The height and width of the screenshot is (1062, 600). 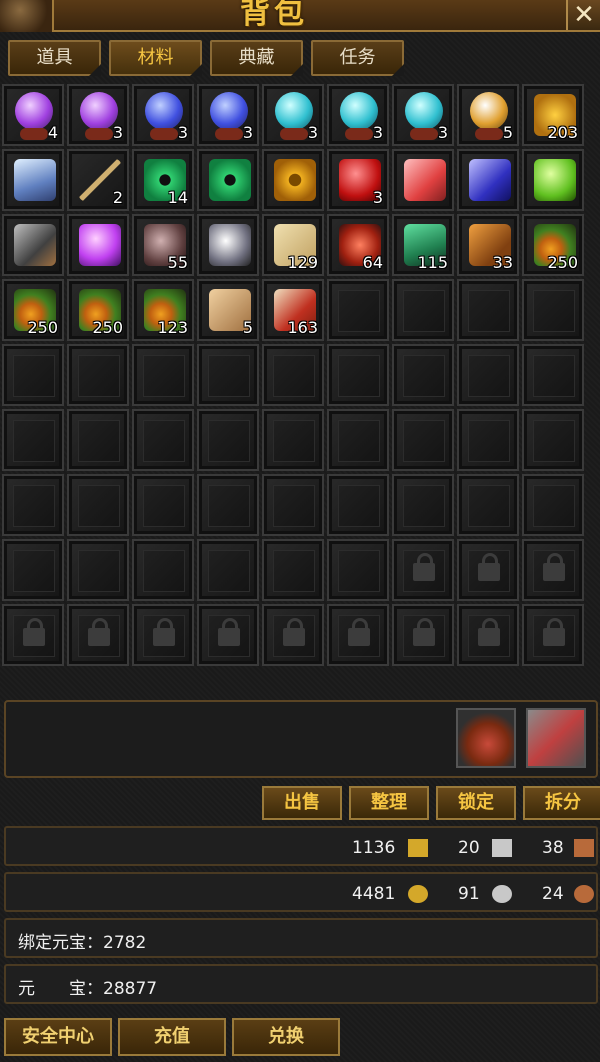 I want to click on inventory-slot-item: 33, so click(x=488, y=245).